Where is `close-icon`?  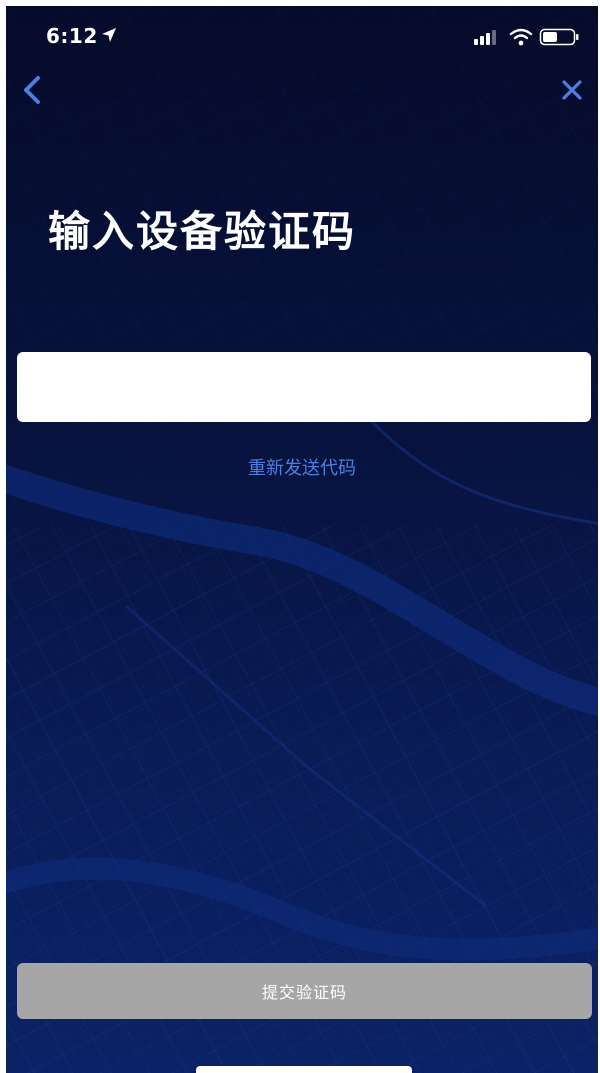
close-icon is located at coordinates (572, 90).